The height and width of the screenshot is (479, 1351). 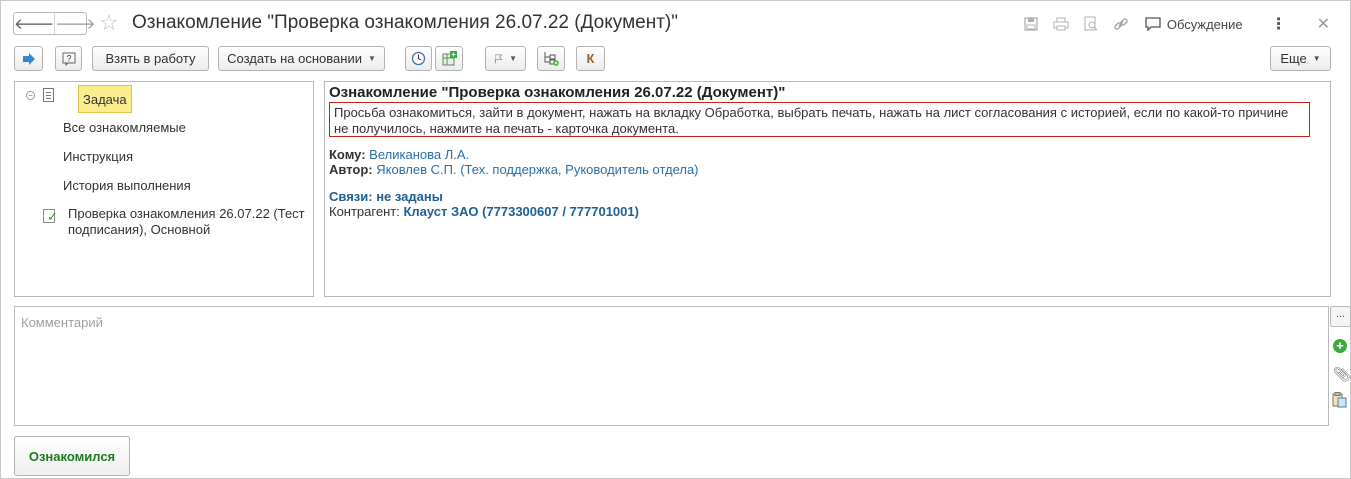 I want to click on comment-placeholder: Комментарий, so click(x=62, y=322).